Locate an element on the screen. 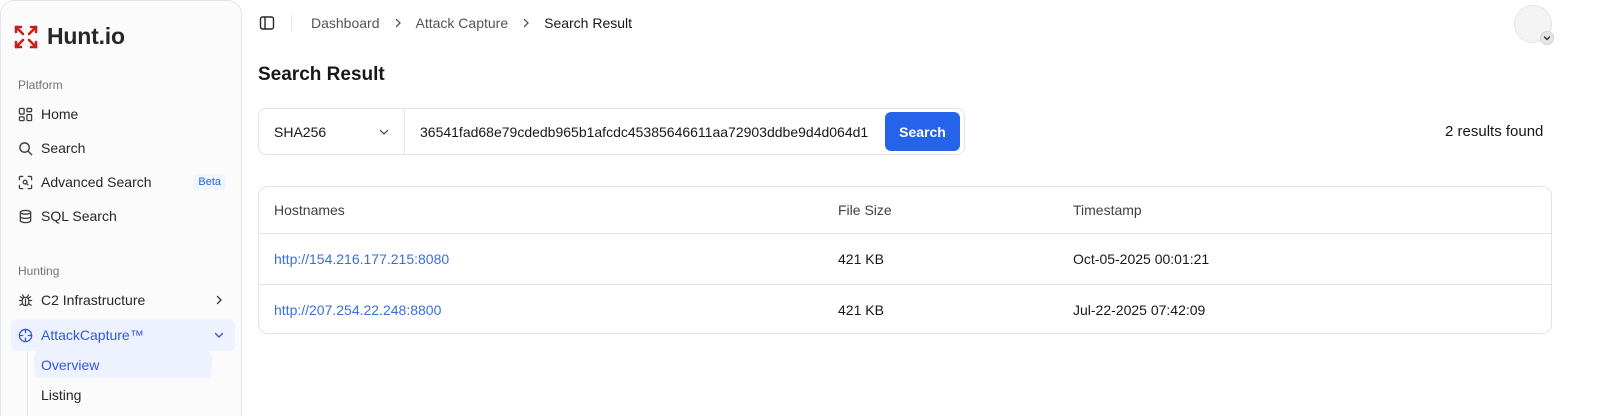 This screenshot has width=1600, height=416. search-icon is located at coordinates (26, 148).